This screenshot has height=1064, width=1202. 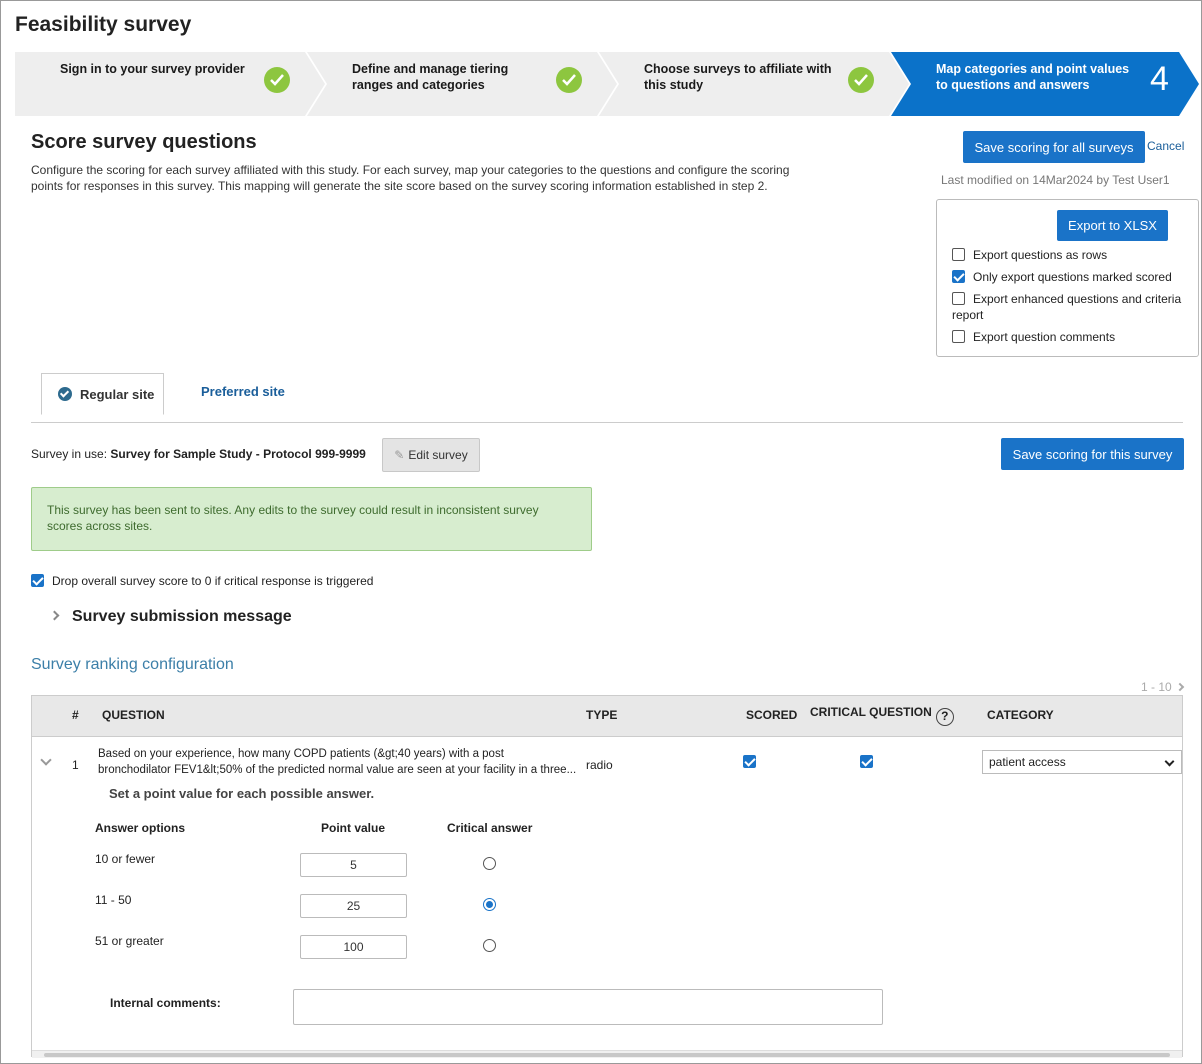 I want to click on option-label: Export question comments, so click(x=1044, y=337).